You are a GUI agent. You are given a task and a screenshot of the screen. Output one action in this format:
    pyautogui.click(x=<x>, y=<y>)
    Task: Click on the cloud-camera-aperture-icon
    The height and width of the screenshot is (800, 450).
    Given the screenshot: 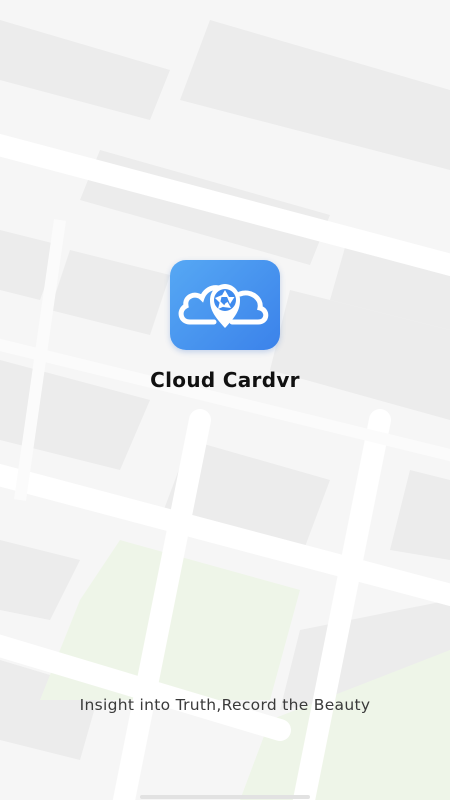 What is the action you would take?
    pyautogui.click(x=223, y=306)
    